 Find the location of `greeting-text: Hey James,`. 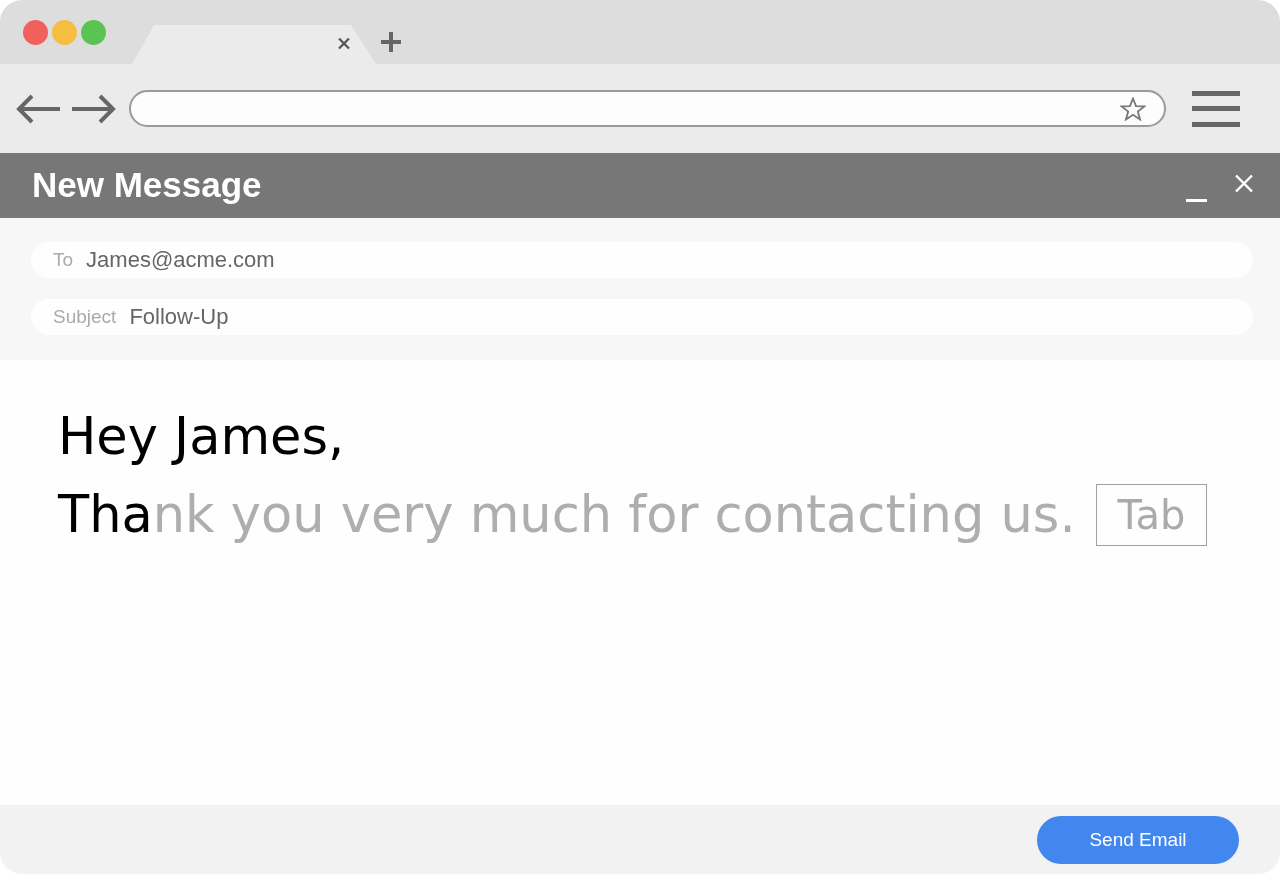

greeting-text: Hey James, is located at coordinates (202, 437).